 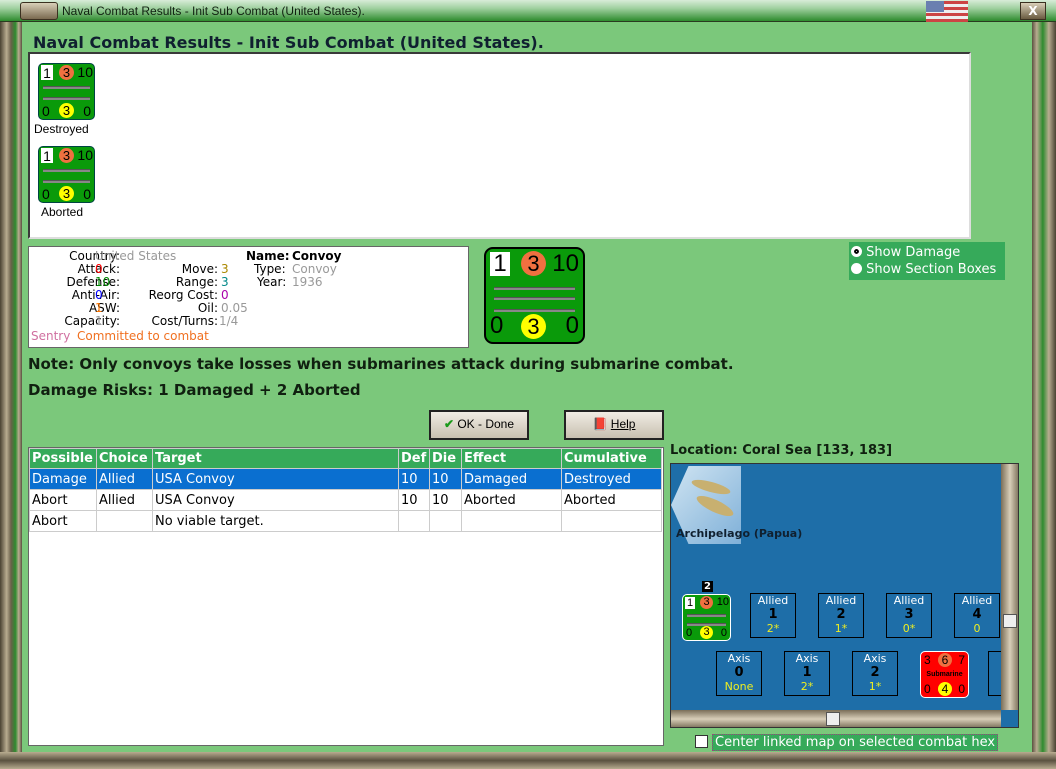 I want to click on help-book-icon: 📕, so click(x=600, y=424).